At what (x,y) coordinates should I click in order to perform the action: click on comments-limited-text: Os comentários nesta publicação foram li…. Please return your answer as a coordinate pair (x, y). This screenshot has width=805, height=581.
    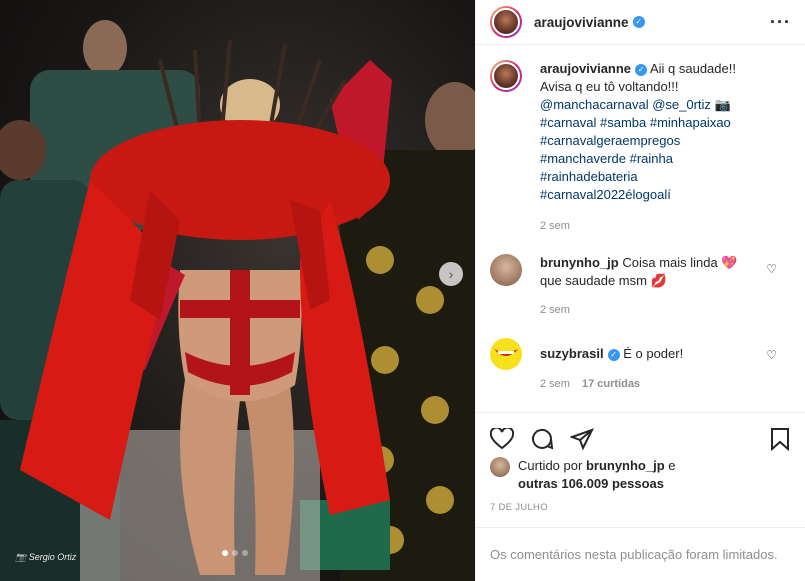
    Looking at the image, I should click on (634, 554).